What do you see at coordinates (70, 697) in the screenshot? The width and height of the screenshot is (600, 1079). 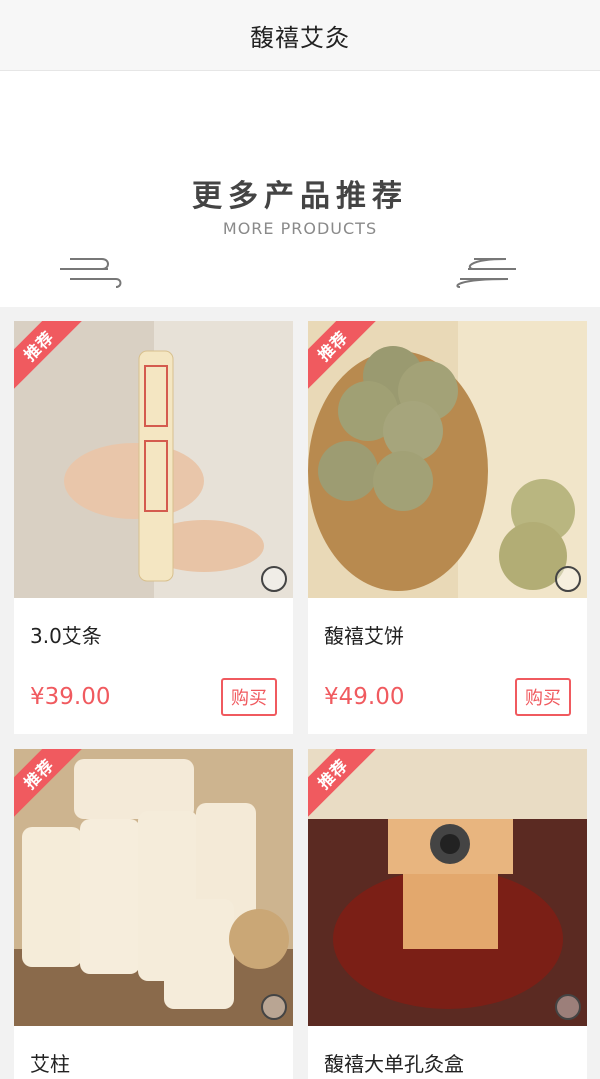 I see `product-price: ¥39.00` at bounding box center [70, 697].